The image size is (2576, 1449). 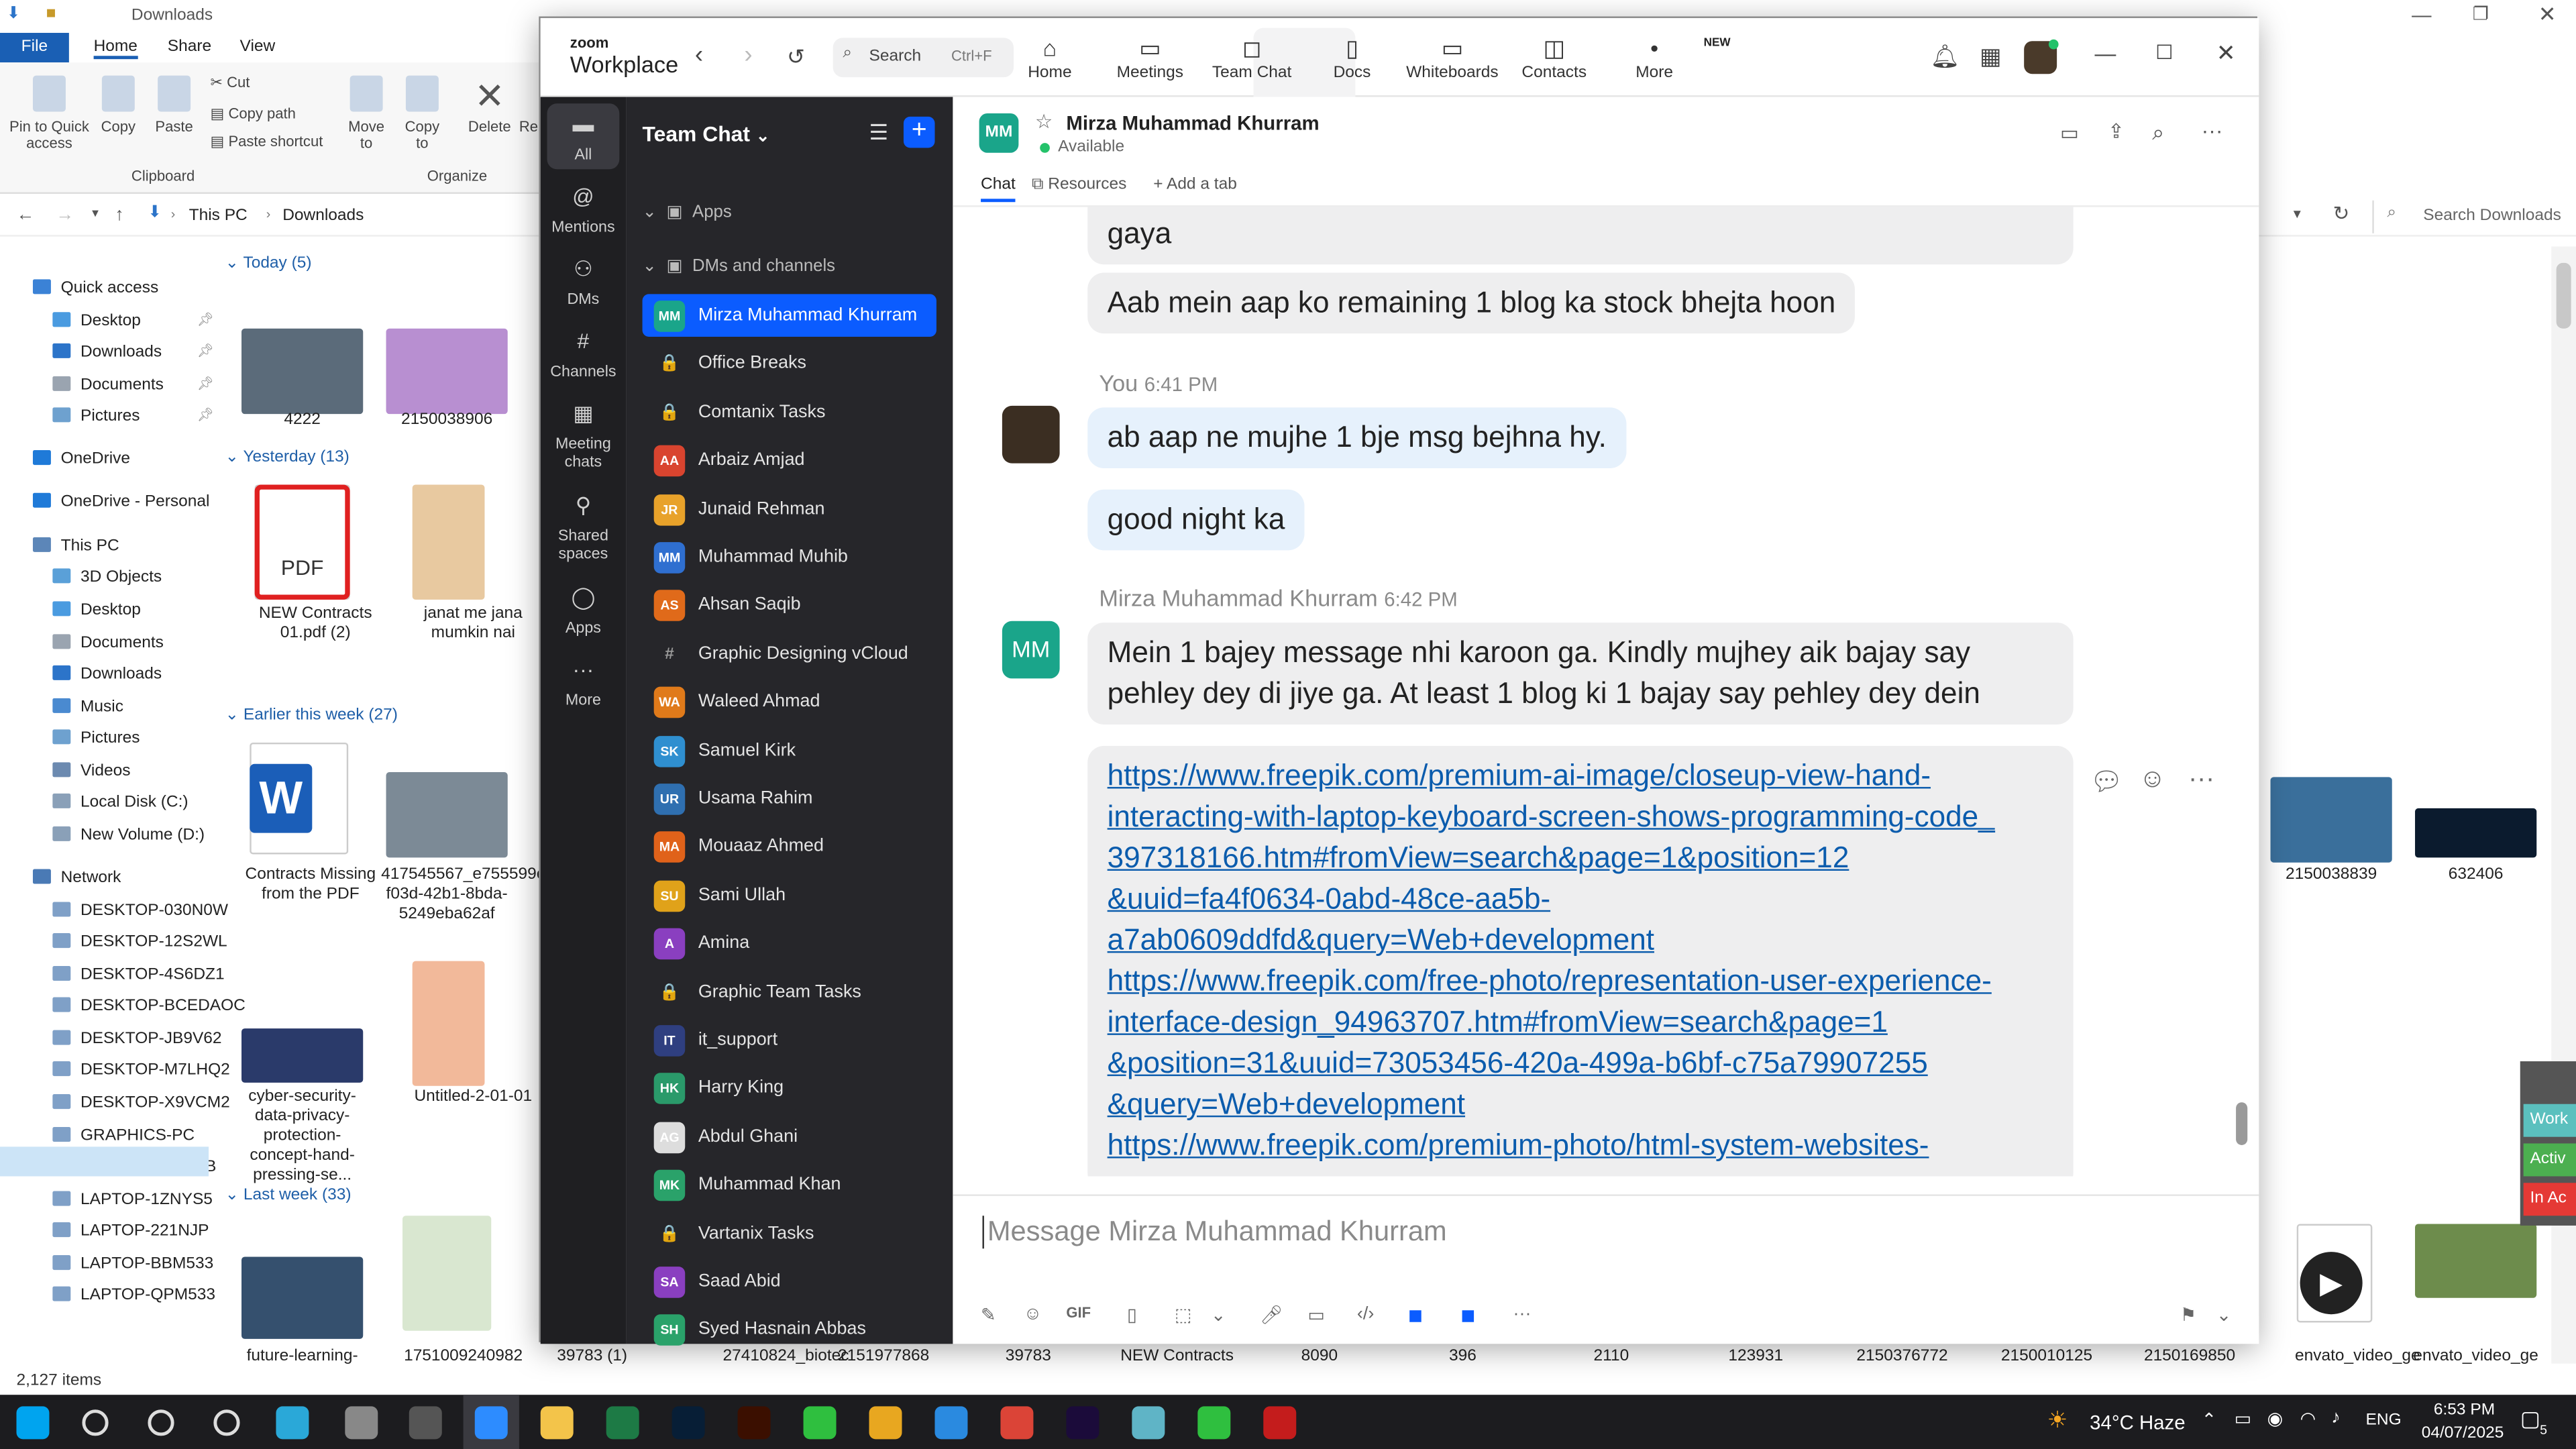 What do you see at coordinates (133, 321) in the screenshot?
I see `nav-item: Desktop 📌︎` at bounding box center [133, 321].